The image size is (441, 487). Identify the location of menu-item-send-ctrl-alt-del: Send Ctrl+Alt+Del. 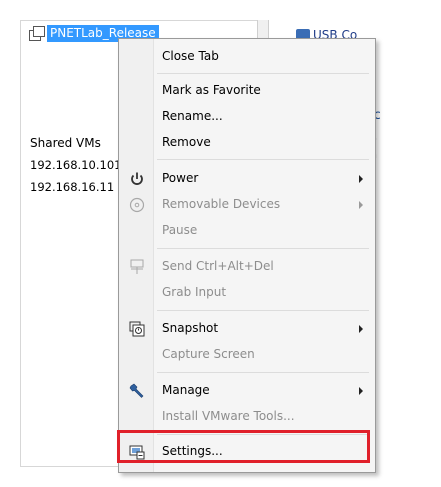
(247, 267).